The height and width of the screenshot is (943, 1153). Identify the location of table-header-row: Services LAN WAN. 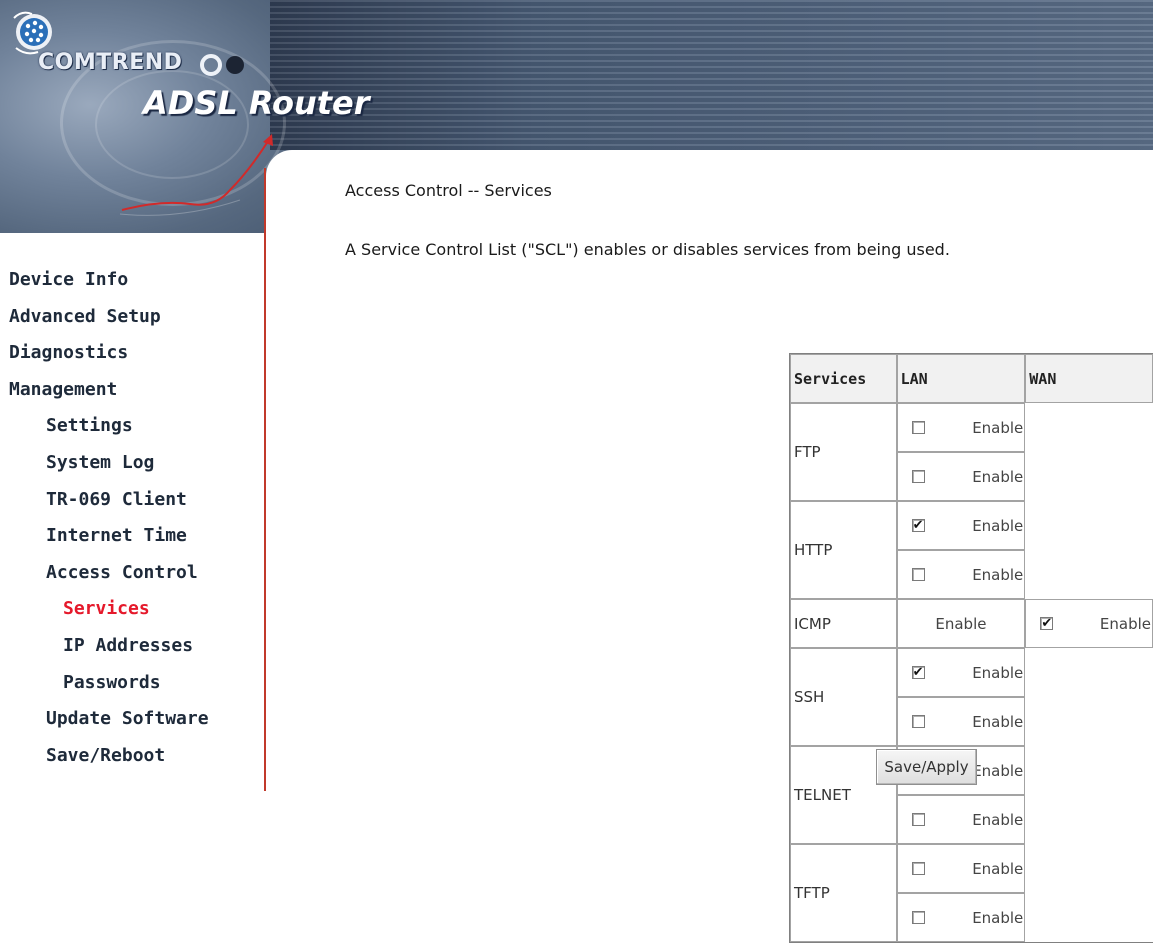
(971, 378).